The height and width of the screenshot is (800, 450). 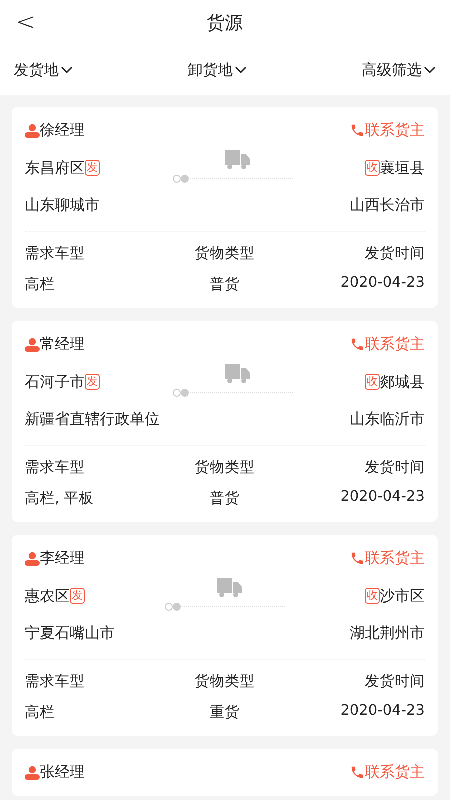 What do you see at coordinates (387, 419) in the screenshot?
I see `destination-city: 山东临沂市` at bounding box center [387, 419].